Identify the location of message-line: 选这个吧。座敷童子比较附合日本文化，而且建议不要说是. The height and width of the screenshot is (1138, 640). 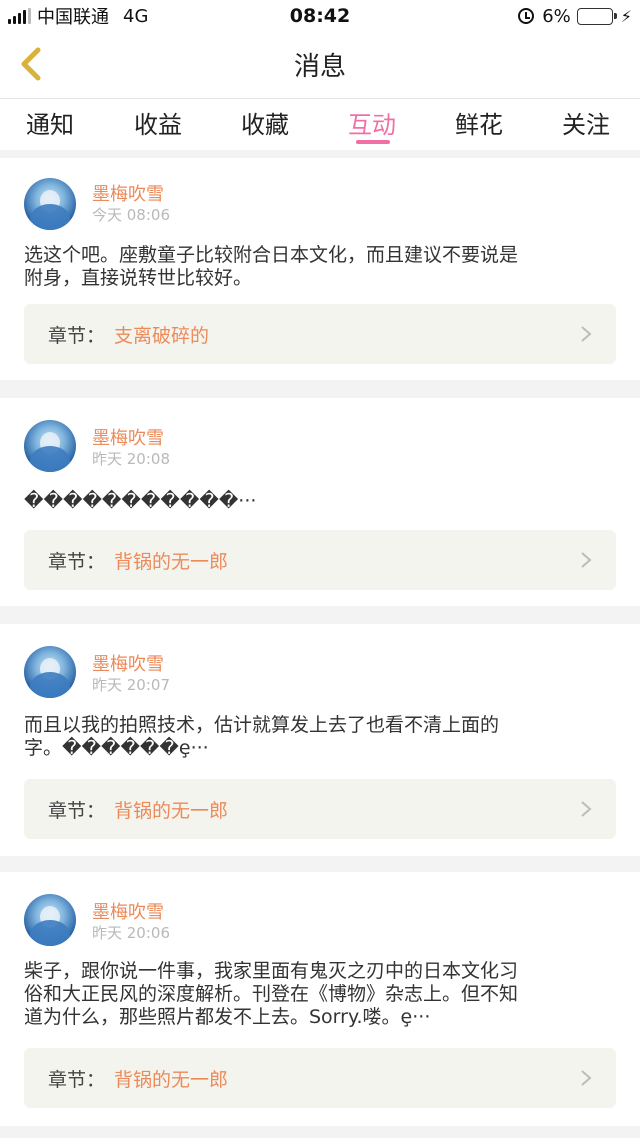
(271, 255).